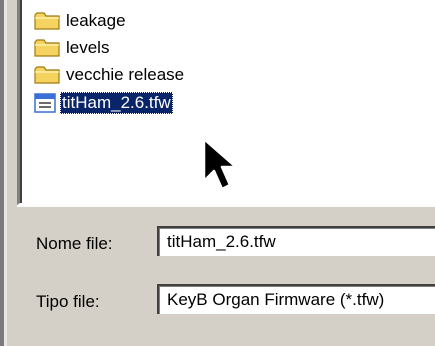 The height and width of the screenshot is (346, 435). I want to click on window-edge-highlight, so click(5, 173).